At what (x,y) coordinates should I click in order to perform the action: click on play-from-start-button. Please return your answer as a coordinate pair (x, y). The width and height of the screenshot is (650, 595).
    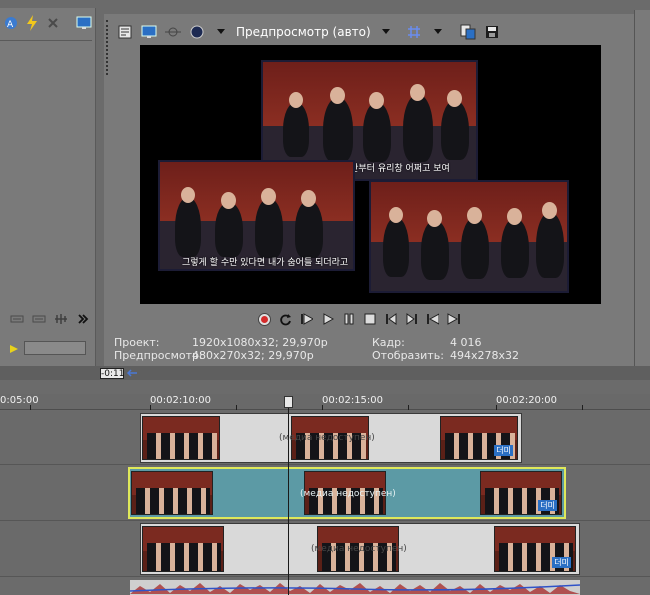
    Looking at the image, I should click on (306, 319).